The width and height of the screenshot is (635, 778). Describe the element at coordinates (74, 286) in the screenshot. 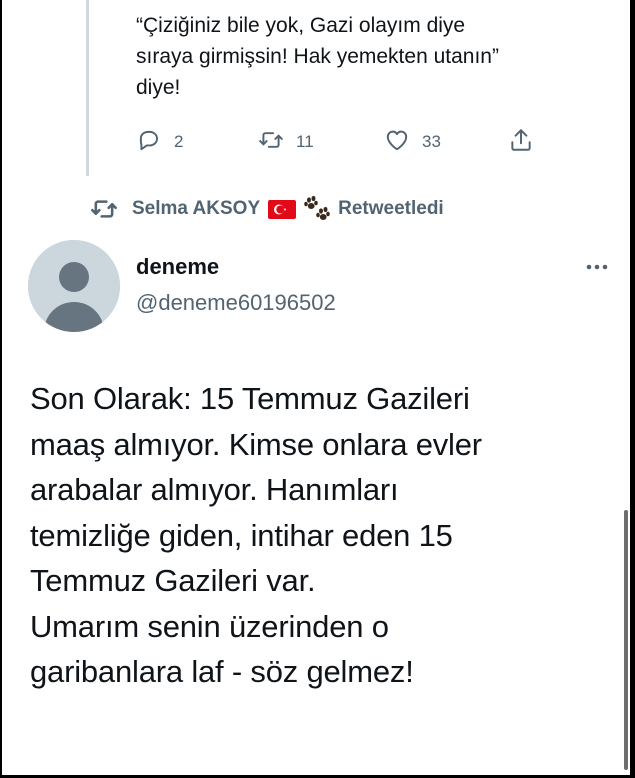

I see `avatar` at that location.